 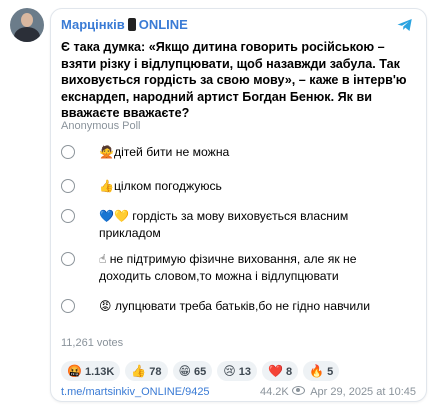 What do you see at coordinates (280, 371) in the screenshot?
I see `reaction-chip: ❤️ 8` at bounding box center [280, 371].